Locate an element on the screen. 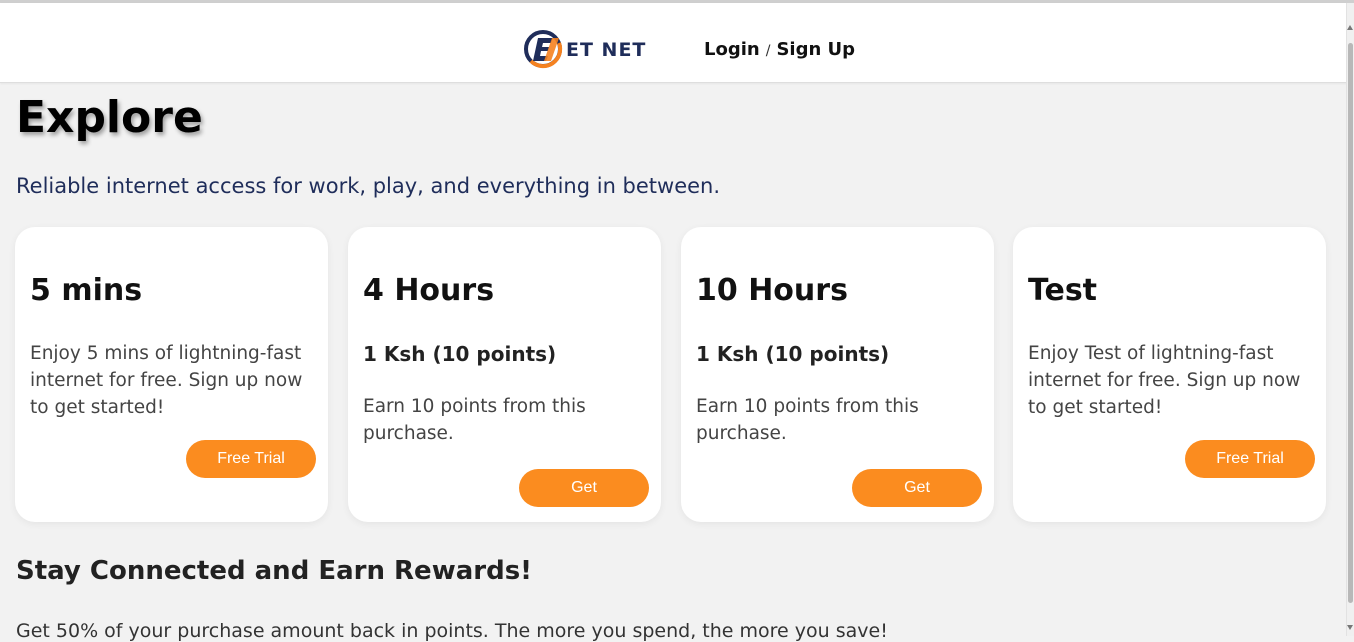 The width and height of the screenshot is (1354, 642). brand-name: ET NET is located at coordinates (606, 50).